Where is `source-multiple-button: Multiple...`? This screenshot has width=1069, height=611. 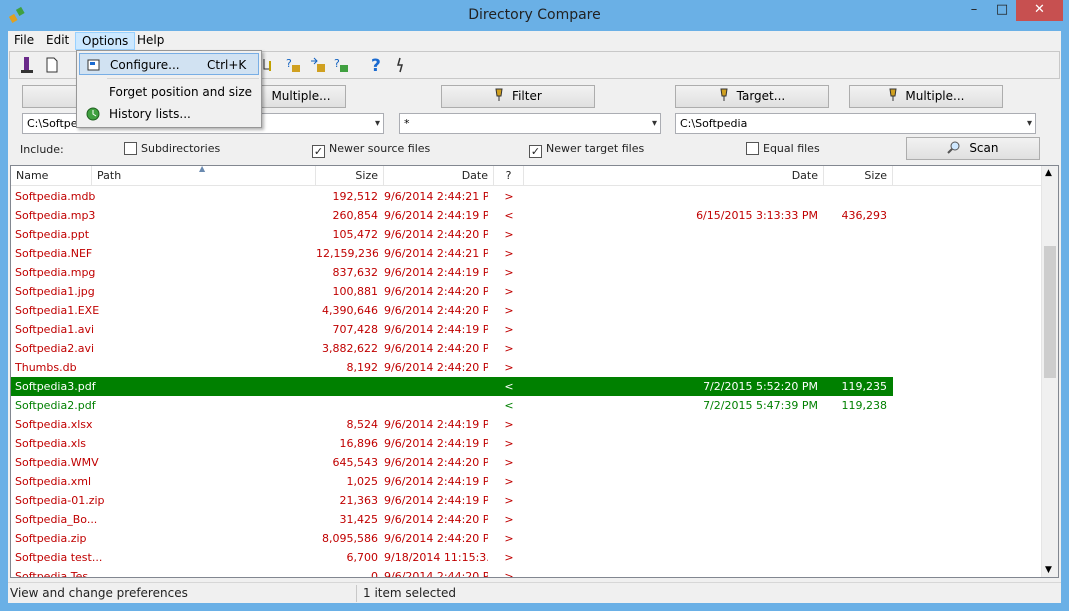
source-multiple-button: Multiple... is located at coordinates (301, 96).